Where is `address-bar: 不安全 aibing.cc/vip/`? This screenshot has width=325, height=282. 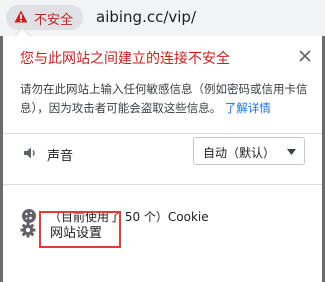 address-bar: 不安全 aibing.cc/vip/ is located at coordinates (162, 18).